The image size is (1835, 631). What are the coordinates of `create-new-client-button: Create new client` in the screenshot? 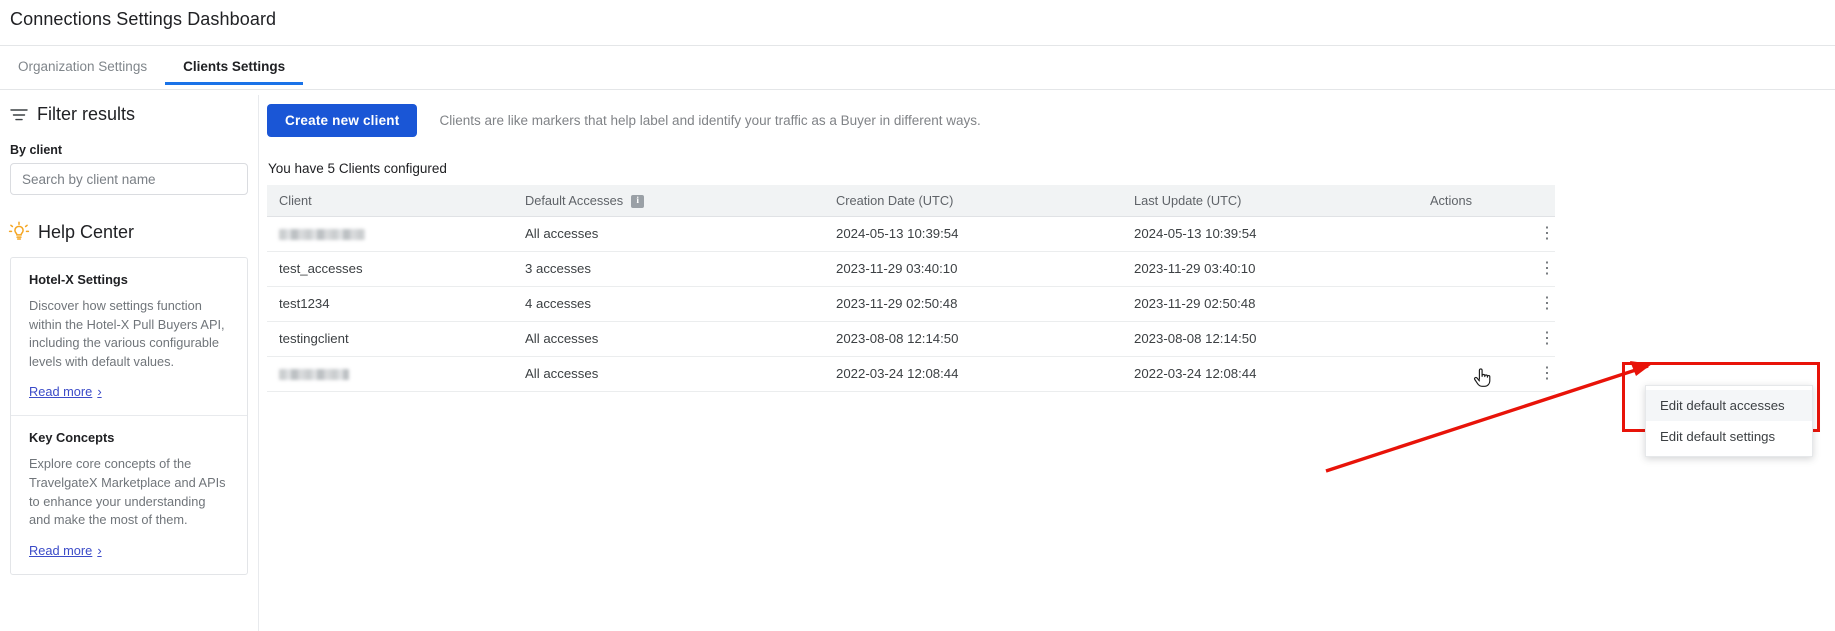 It's located at (342, 120).